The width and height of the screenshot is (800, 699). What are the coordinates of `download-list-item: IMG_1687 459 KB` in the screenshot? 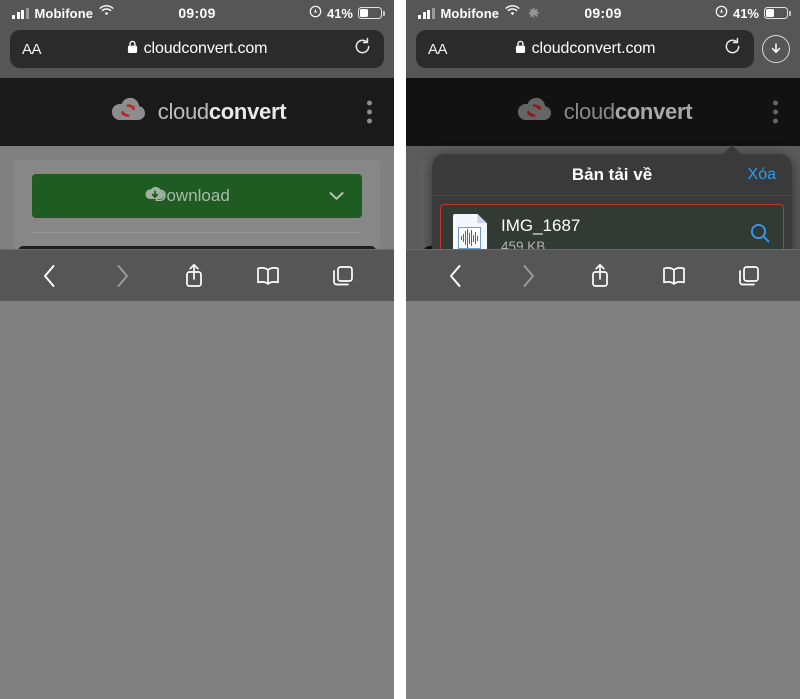 It's located at (612, 226).